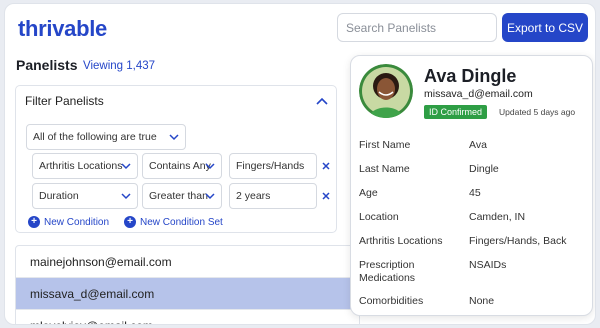 The width and height of the screenshot is (600, 328). What do you see at coordinates (119, 66) in the screenshot?
I see `viewing-count: Viewing 1,437` at bounding box center [119, 66].